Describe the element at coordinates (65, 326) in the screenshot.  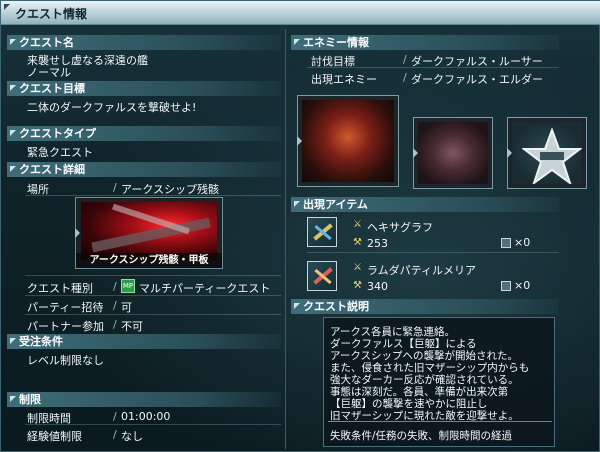
I see `partner-label: パートナー参加` at that location.